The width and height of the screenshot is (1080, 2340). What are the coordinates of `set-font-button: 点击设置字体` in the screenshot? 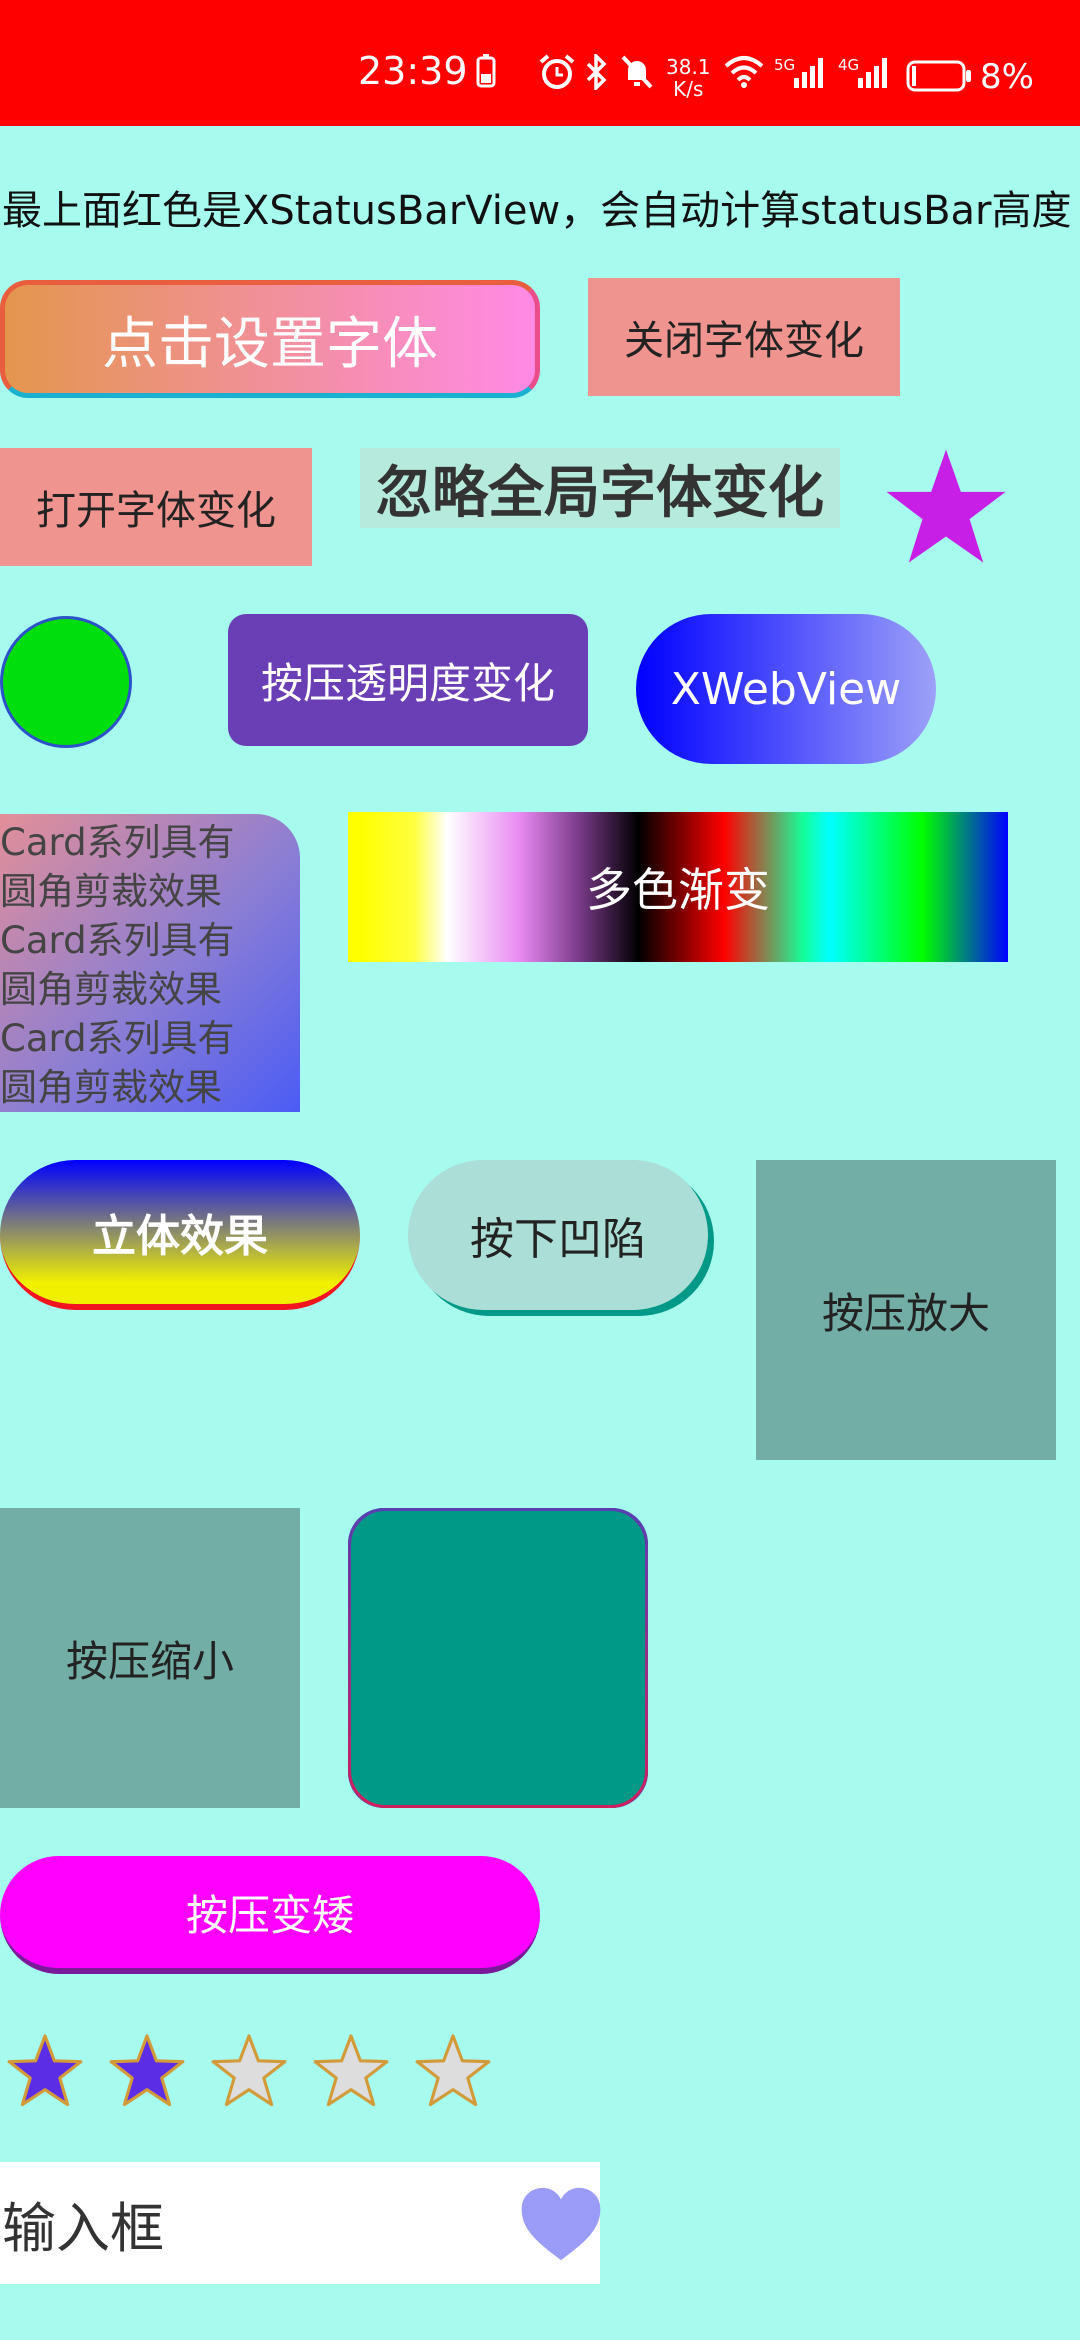 It's located at (270, 339).